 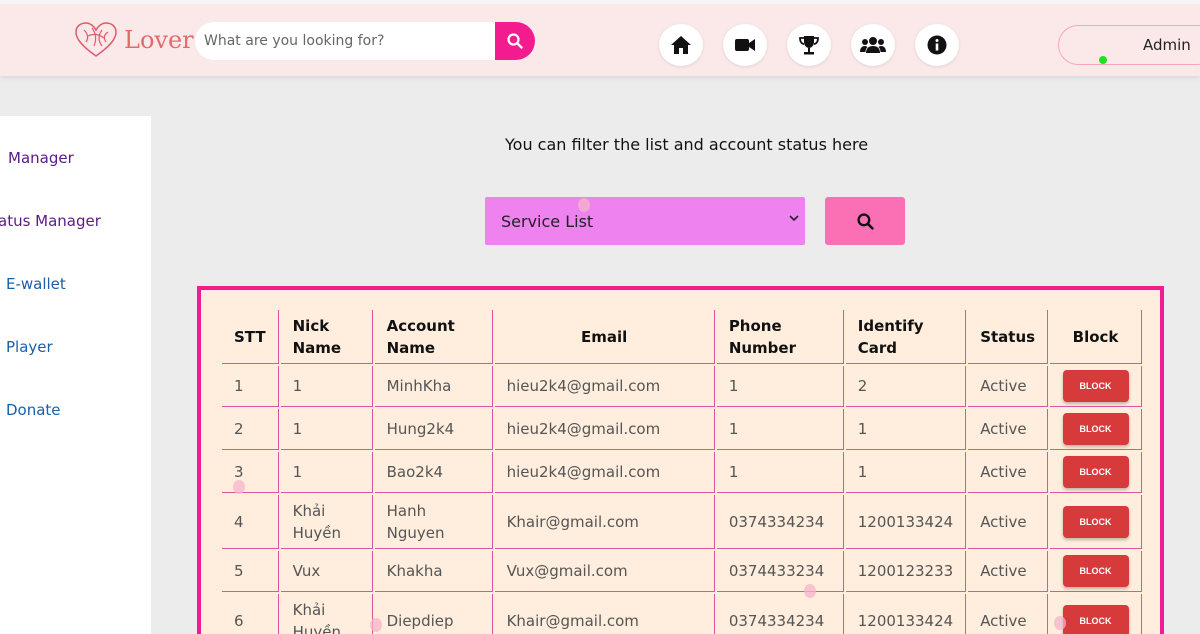 What do you see at coordinates (250, 614) in the screenshot?
I see `cell-stt: 6` at bounding box center [250, 614].